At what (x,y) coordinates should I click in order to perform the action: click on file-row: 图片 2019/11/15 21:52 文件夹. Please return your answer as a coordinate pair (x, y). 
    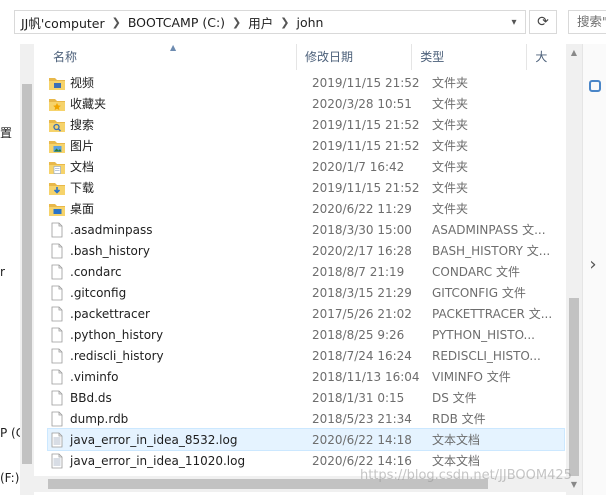
    Looking at the image, I should click on (306, 145).